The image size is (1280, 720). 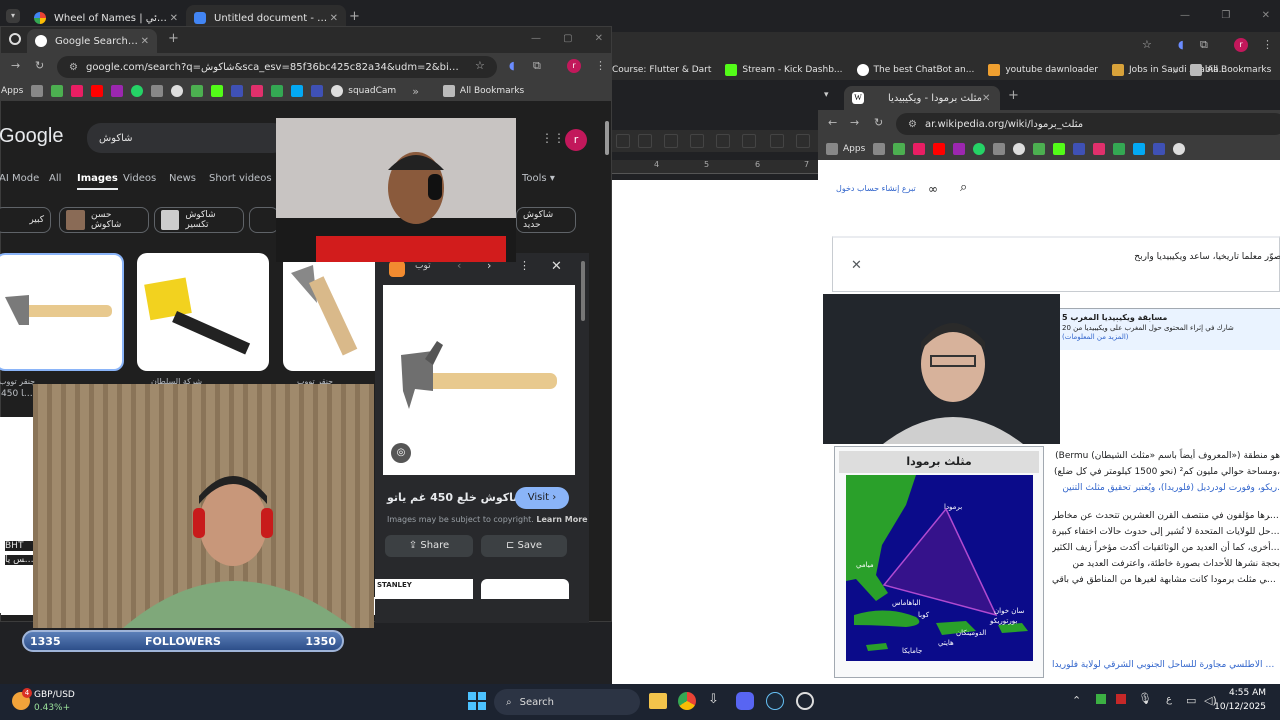 What do you see at coordinates (687, 701) in the screenshot?
I see `chrome-icon` at bounding box center [687, 701].